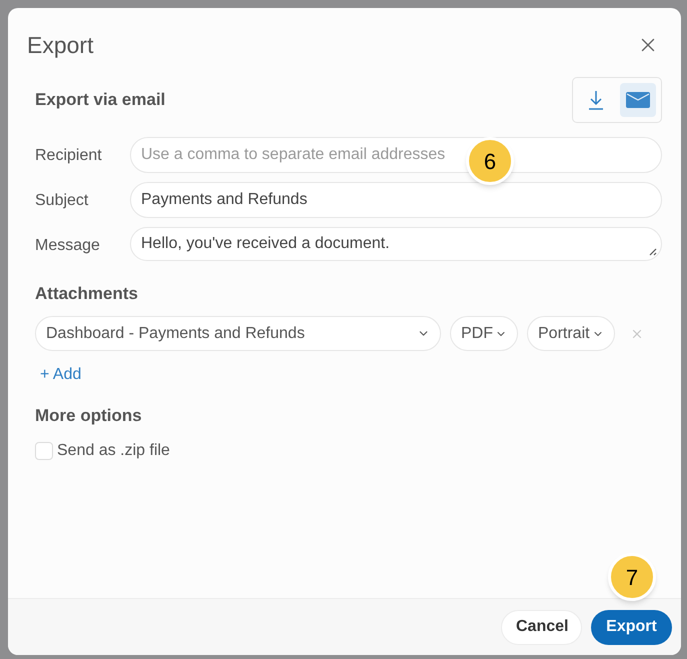 The height and width of the screenshot is (659, 687). I want to click on envelope-icon, so click(638, 100).